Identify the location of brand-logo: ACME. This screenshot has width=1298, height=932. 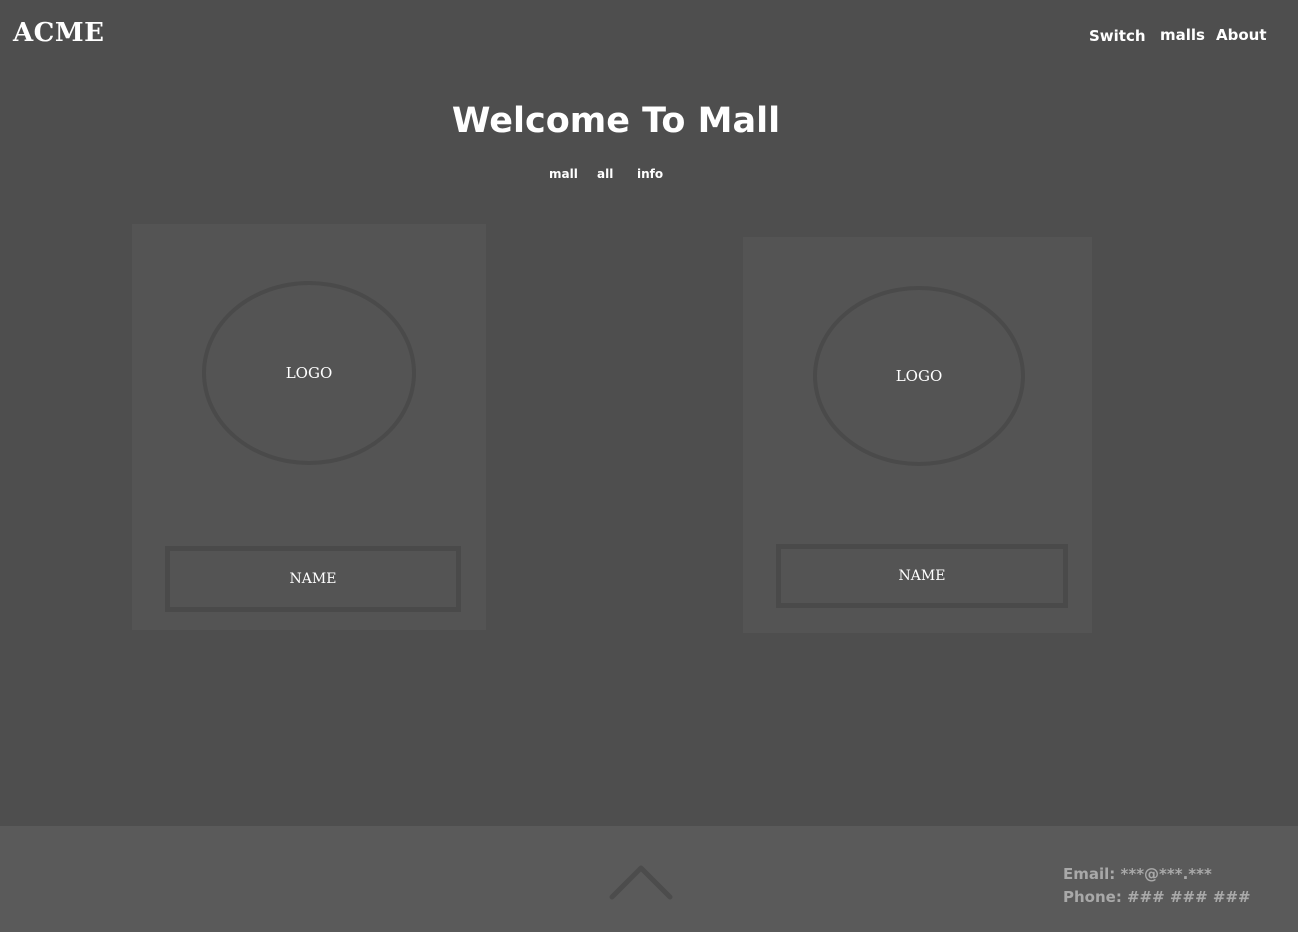
(58, 33).